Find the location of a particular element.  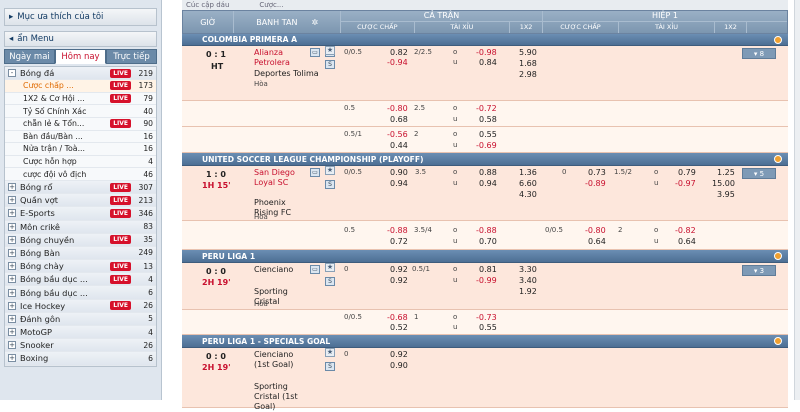

odds-home: -0.68 is located at coordinates (397, 317).